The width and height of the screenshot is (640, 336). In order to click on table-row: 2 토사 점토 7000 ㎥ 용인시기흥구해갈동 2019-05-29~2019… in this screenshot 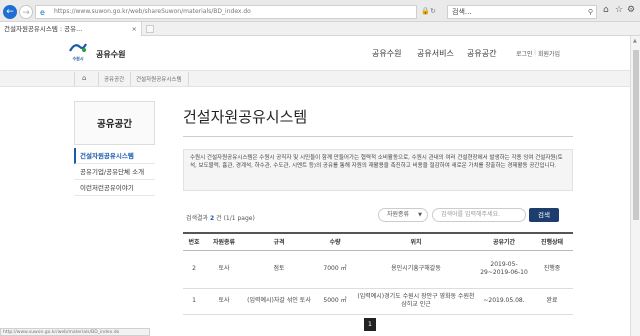, I will do `click(378, 269)`.